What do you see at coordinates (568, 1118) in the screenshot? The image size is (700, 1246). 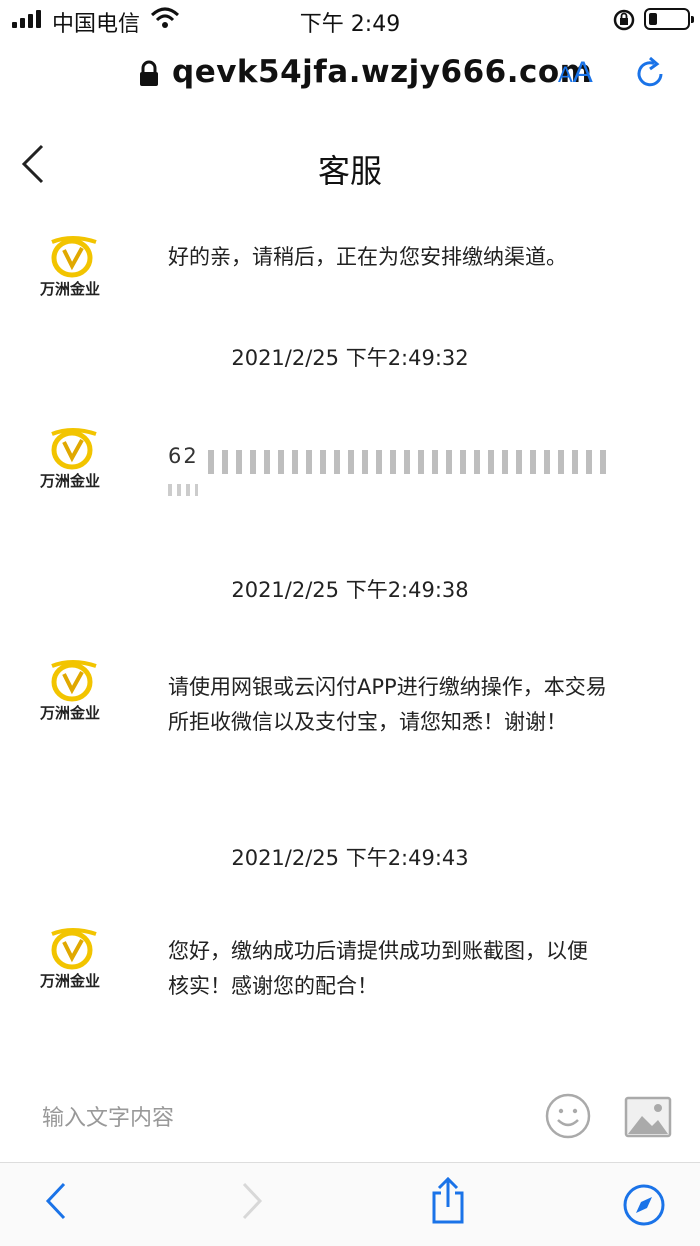 I see `emoji-icon` at bounding box center [568, 1118].